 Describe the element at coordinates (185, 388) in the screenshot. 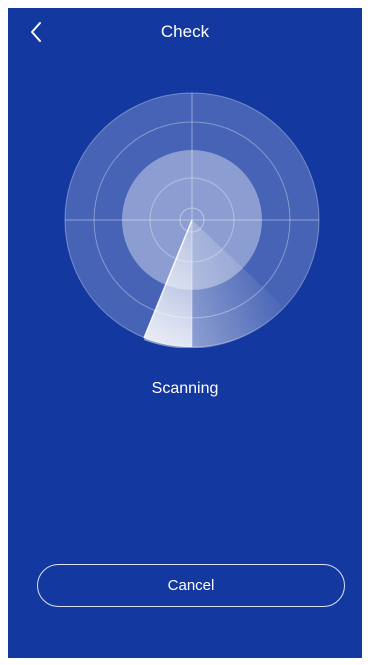

I see `scanning-status: Scanning` at that location.